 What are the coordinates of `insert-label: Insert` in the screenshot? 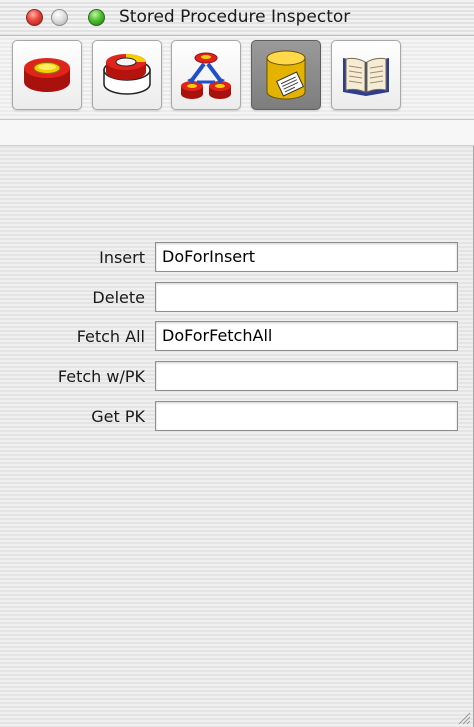 It's located at (122, 257).